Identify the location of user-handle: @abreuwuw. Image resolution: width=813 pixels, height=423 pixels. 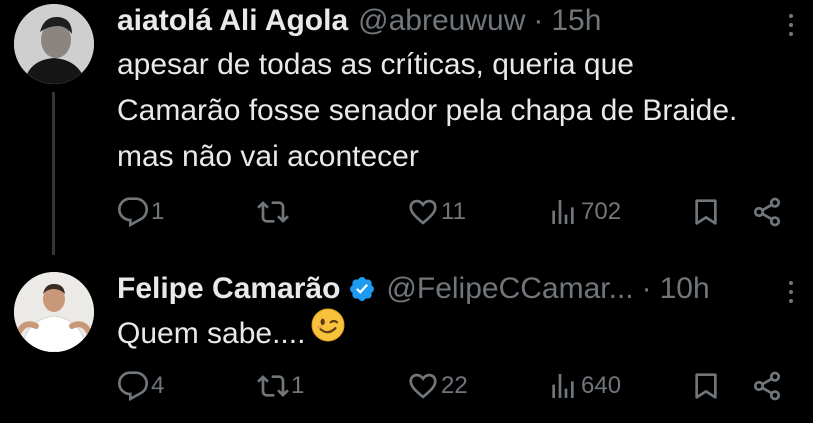
(441, 21).